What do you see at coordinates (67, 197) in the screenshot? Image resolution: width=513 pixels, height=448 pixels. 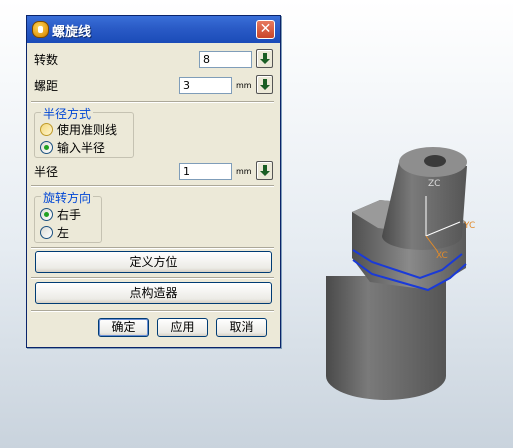 I see `rotation-direction-title: 旋转方向` at bounding box center [67, 197].